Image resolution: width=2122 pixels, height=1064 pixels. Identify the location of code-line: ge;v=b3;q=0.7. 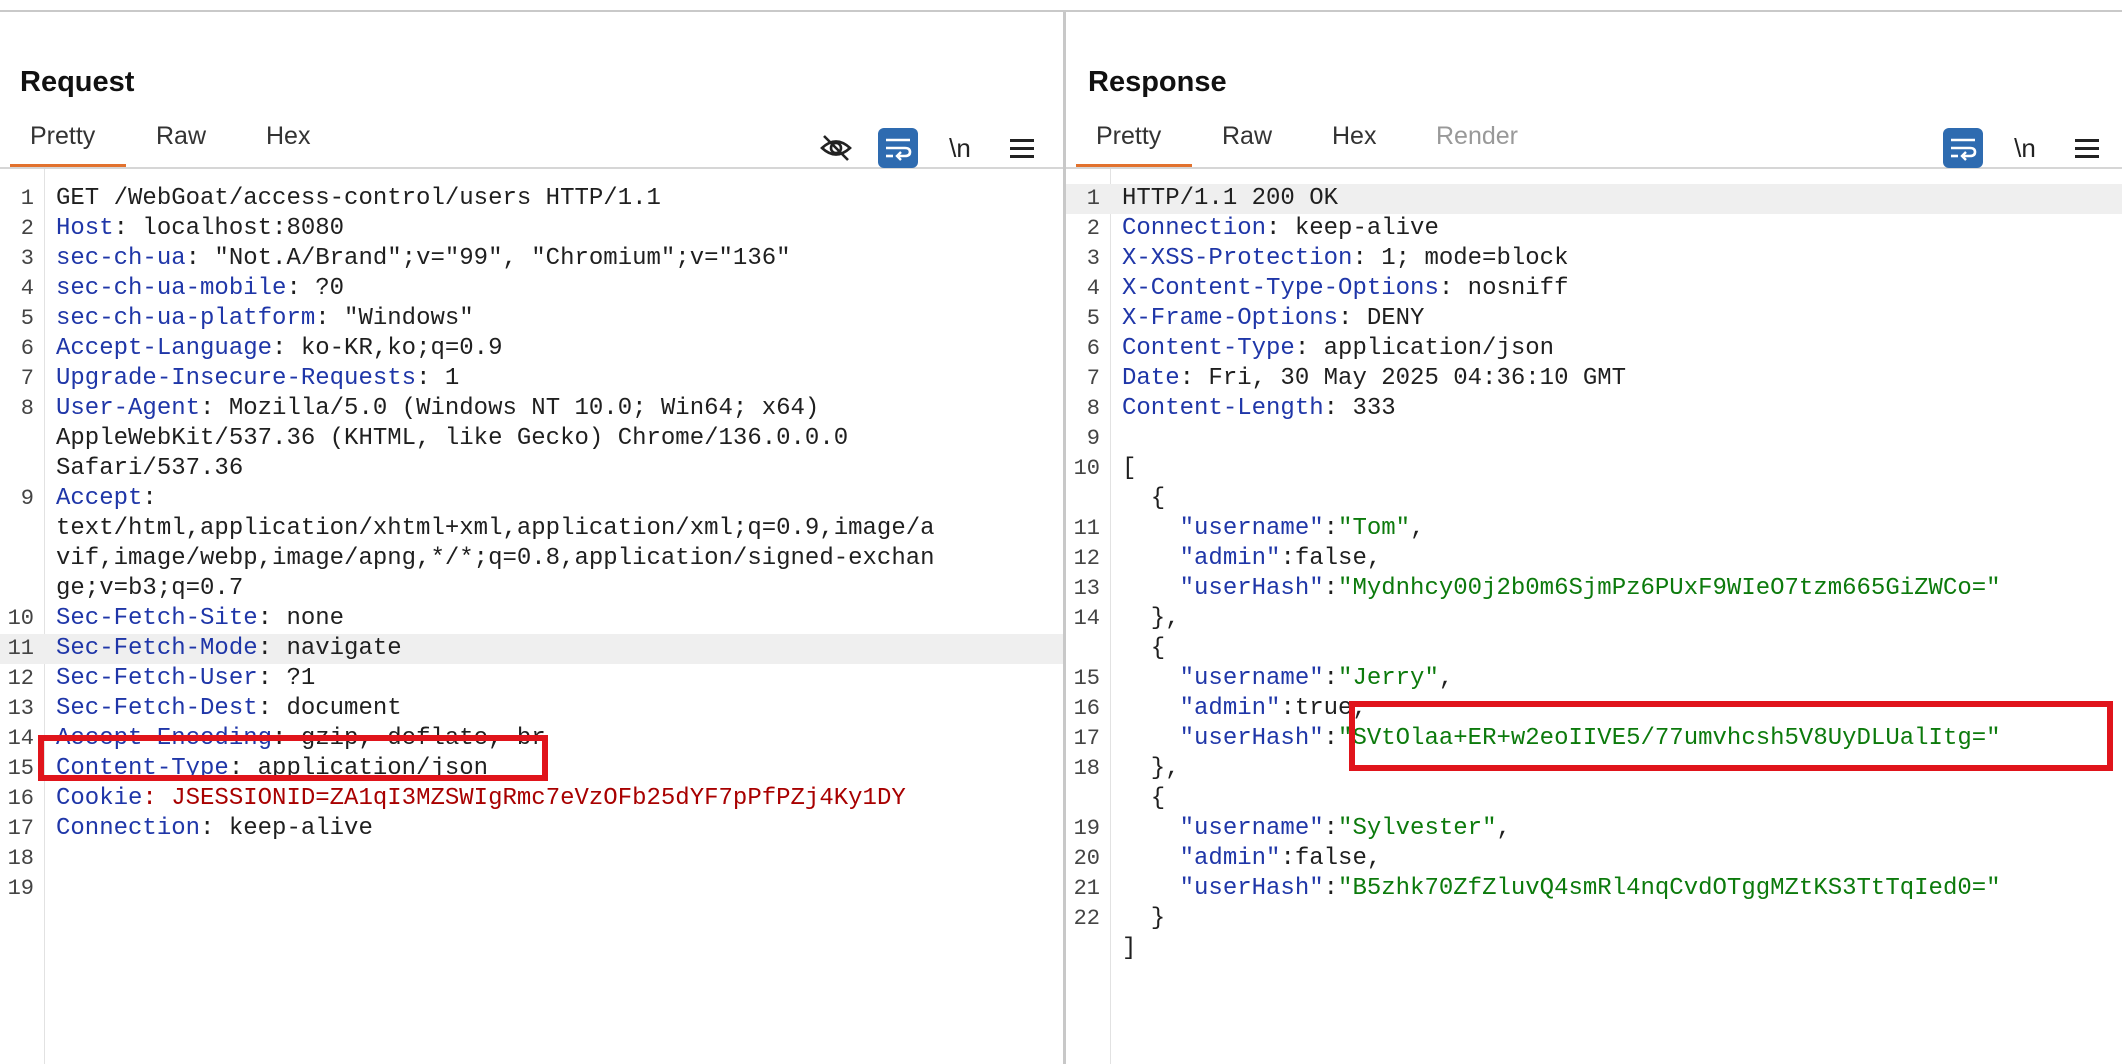
(531, 589).